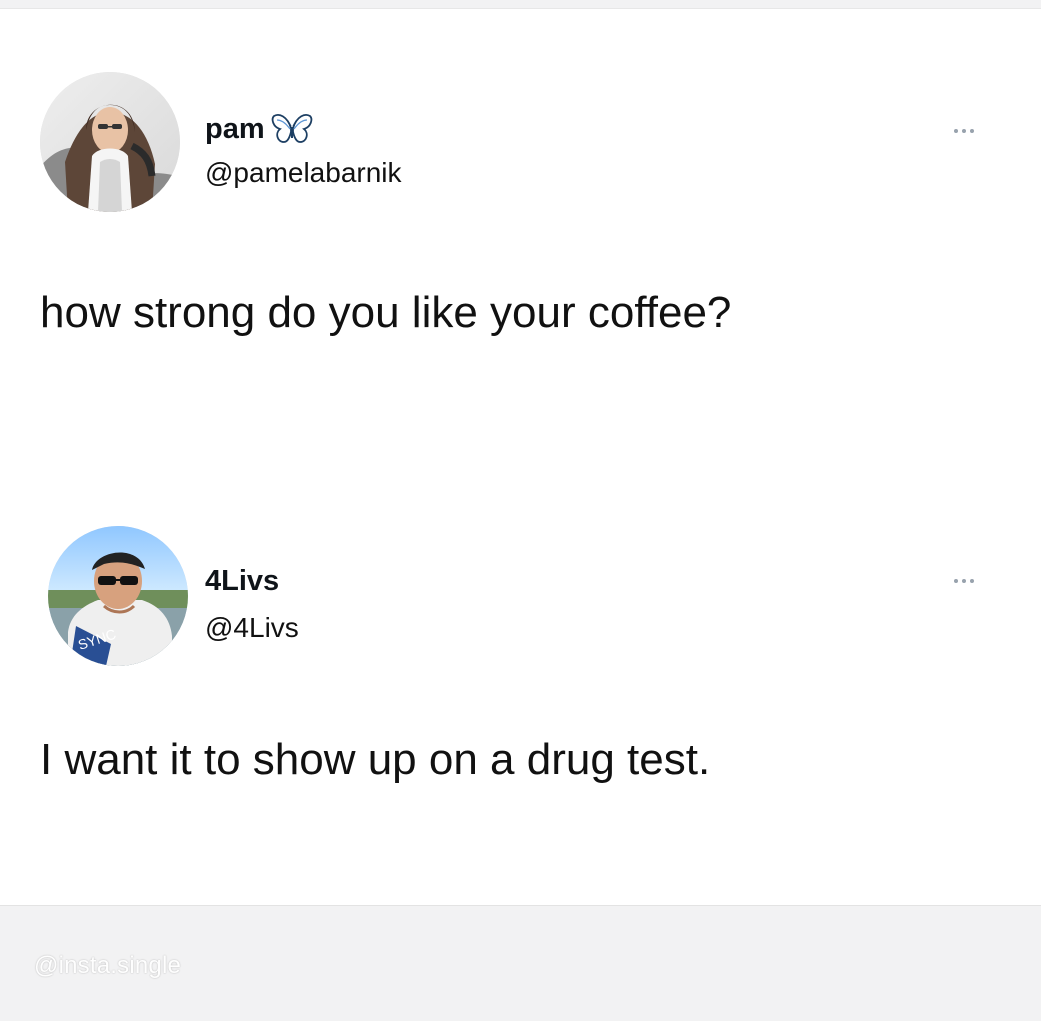  I want to click on profile-photo-icon: SYNC, so click(118, 596).